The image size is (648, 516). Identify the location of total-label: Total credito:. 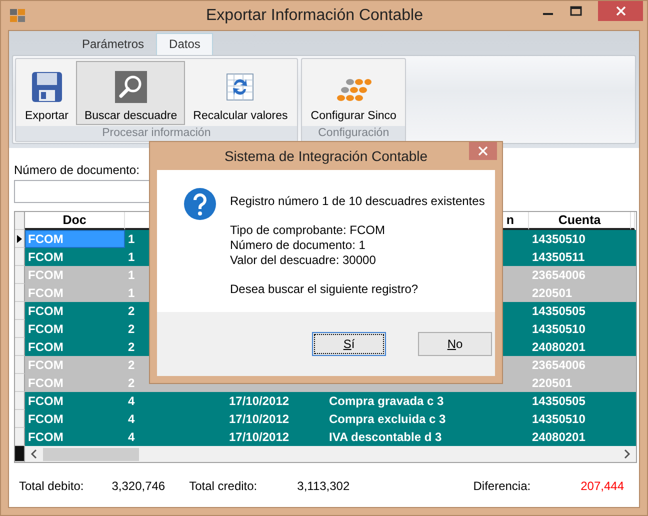
(223, 486).